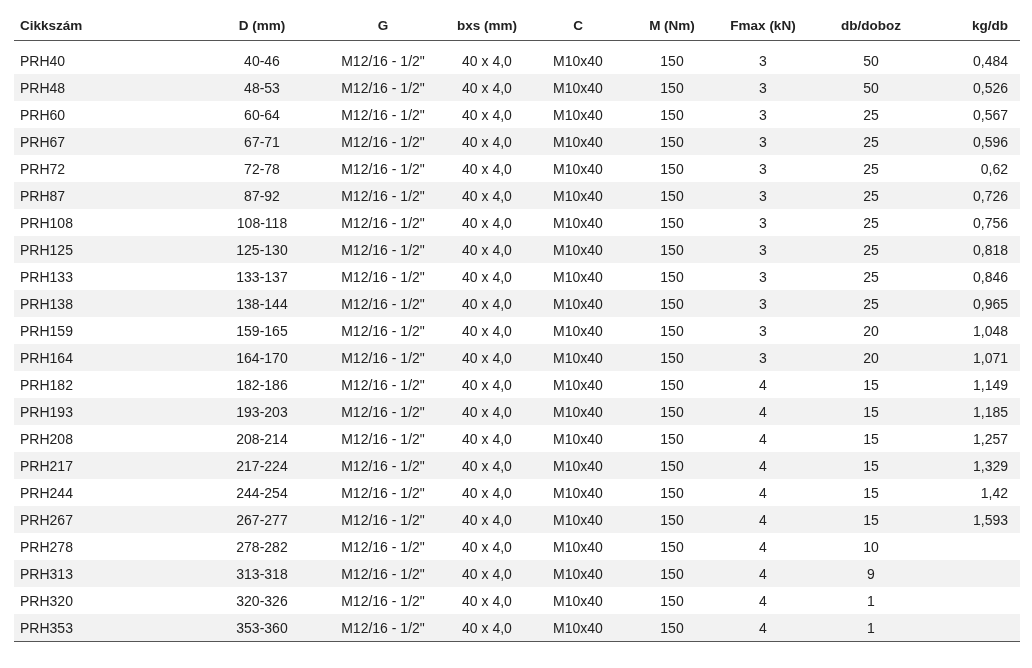  Describe the element at coordinates (262, 60) in the screenshot. I see `table-cell: 40-46` at that location.